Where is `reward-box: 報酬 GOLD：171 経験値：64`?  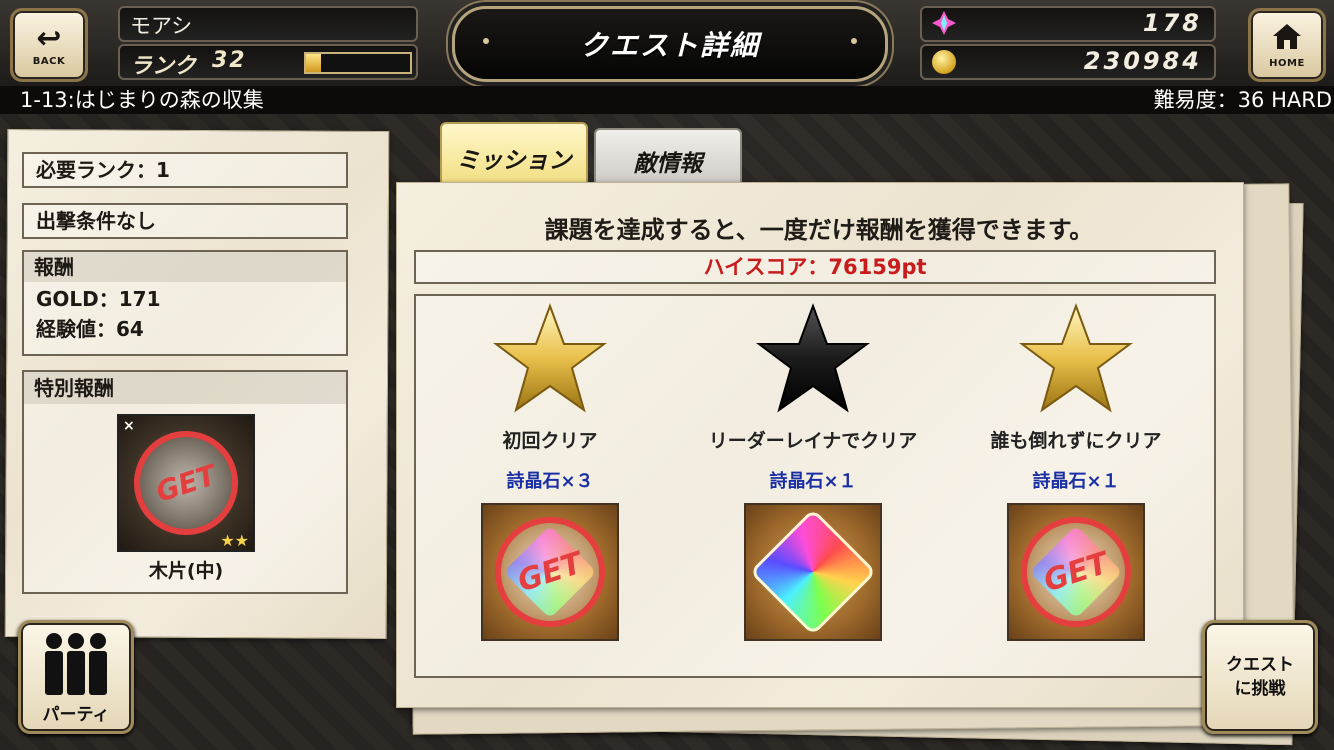
reward-box: 報酬 GOLD：171 経験値：64 is located at coordinates (185, 303).